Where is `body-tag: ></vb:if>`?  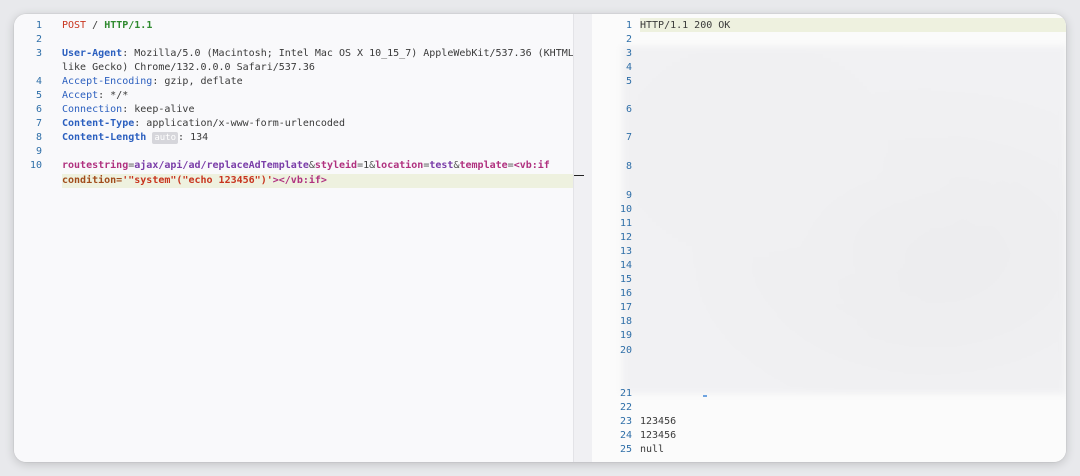 body-tag: ></vb:if> is located at coordinates (299, 180).